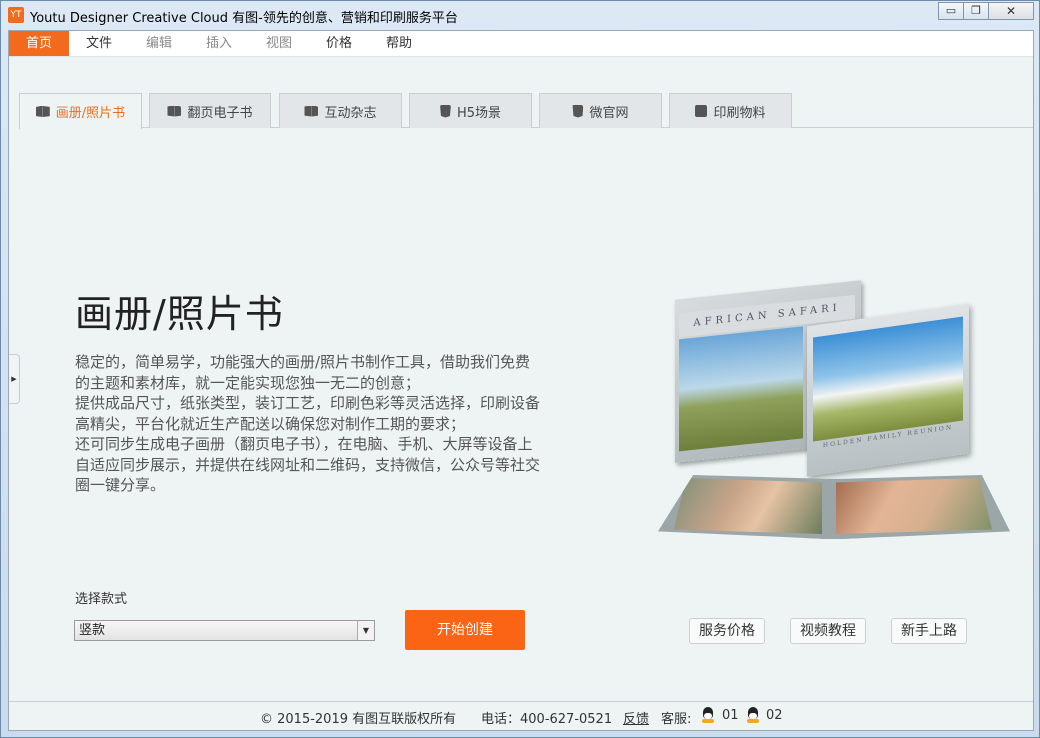 The height and width of the screenshot is (738, 1040). Describe the element at coordinates (727, 631) in the screenshot. I see `service-price-button: 服务价格` at that location.